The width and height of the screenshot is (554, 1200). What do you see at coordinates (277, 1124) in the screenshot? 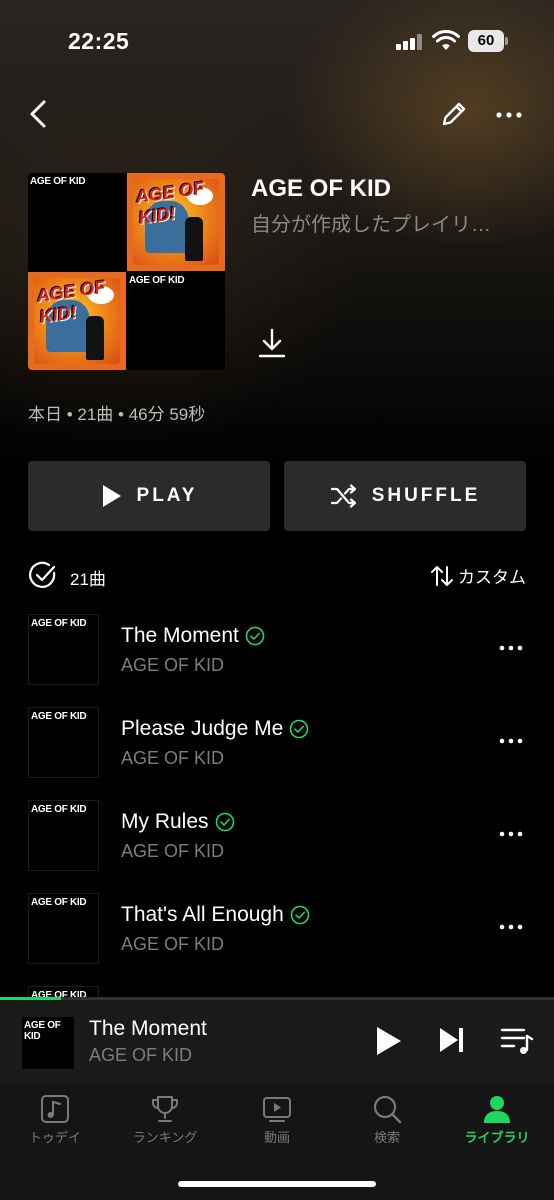
I see `tab-video: 動画` at bounding box center [277, 1124].